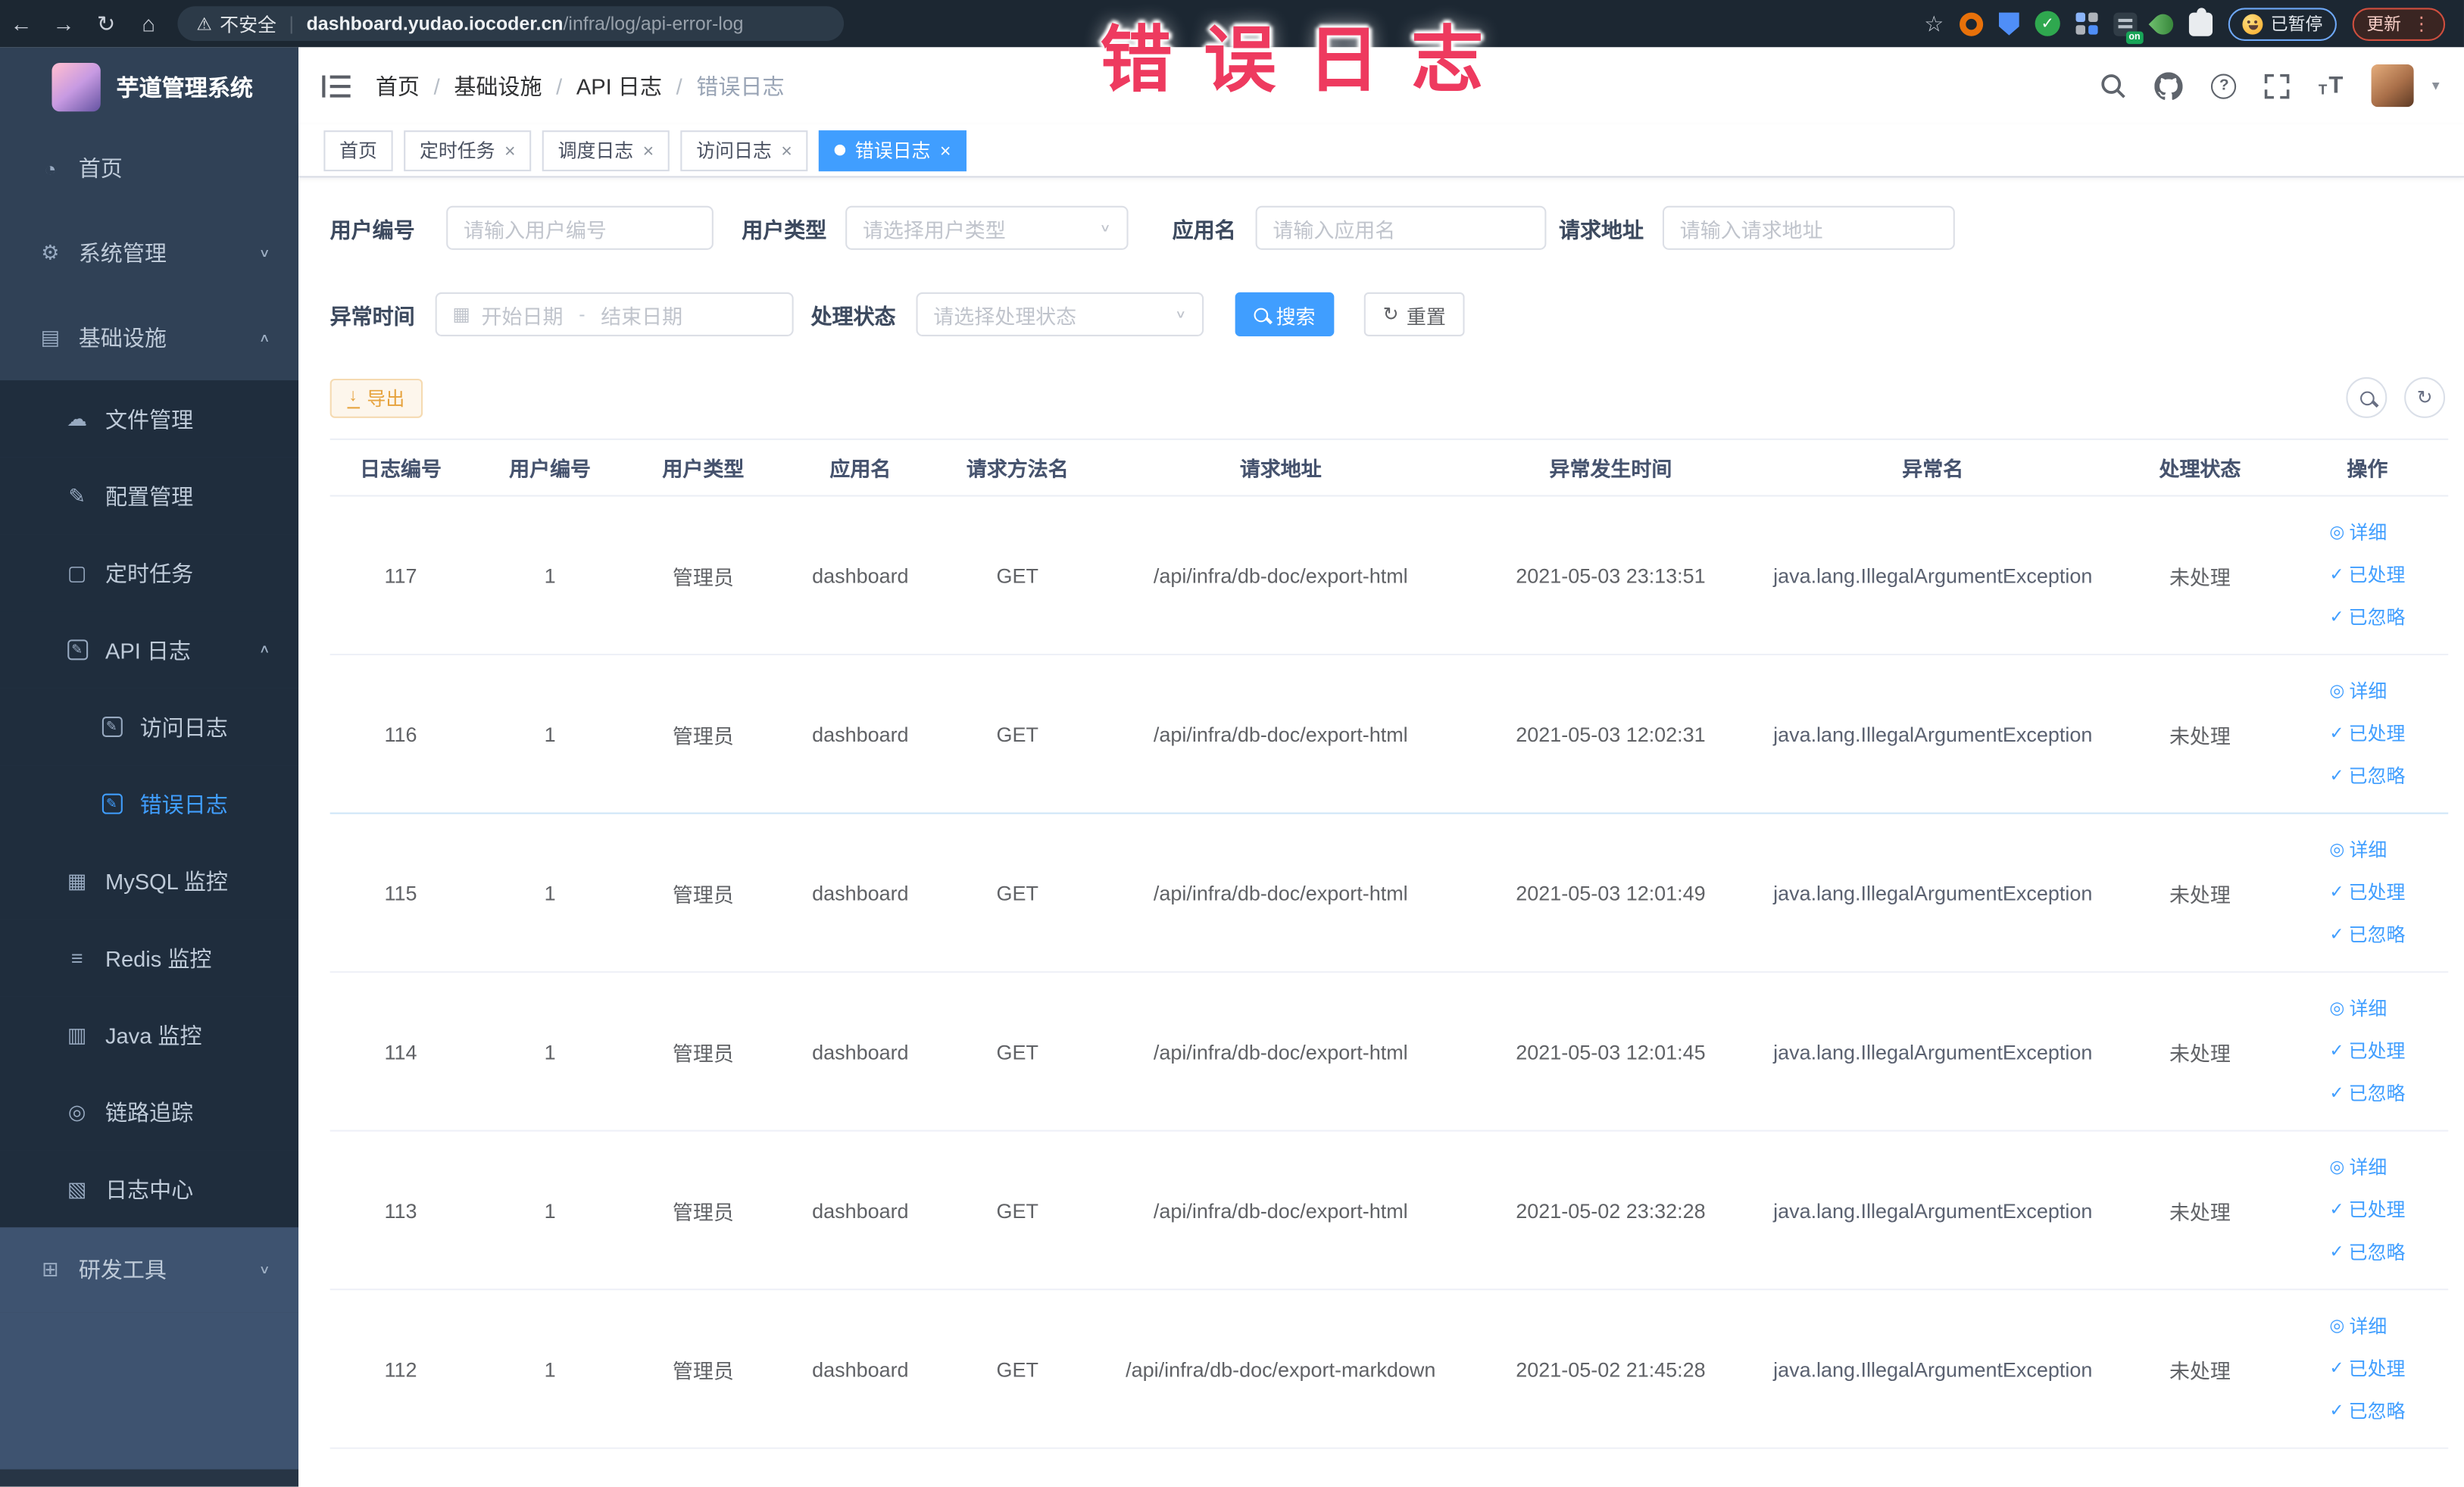 This screenshot has width=2464, height=1487. What do you see at coordinates (398, 85) in the screenshot?
I see `breadcrumb-item: 首页` at bounding box center [398, 85].